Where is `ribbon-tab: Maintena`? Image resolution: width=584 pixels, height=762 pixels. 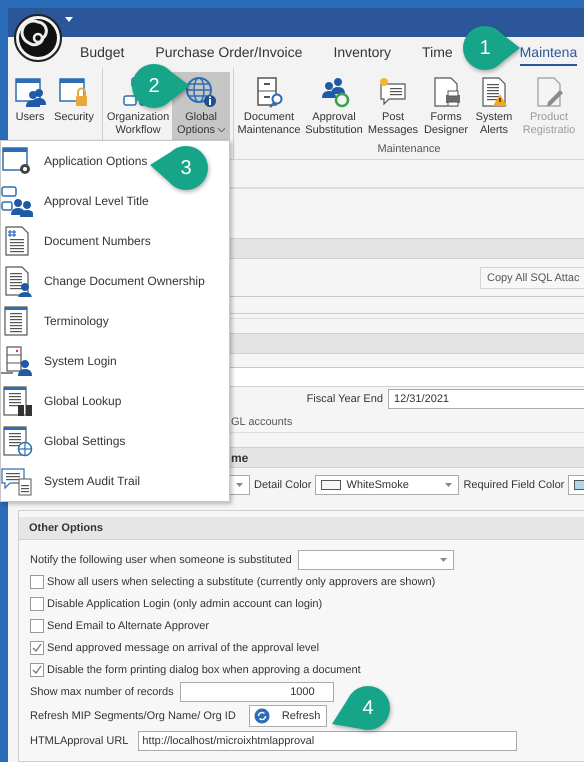 ribbon-tab: Maintena is located at coordinates (549, 53).